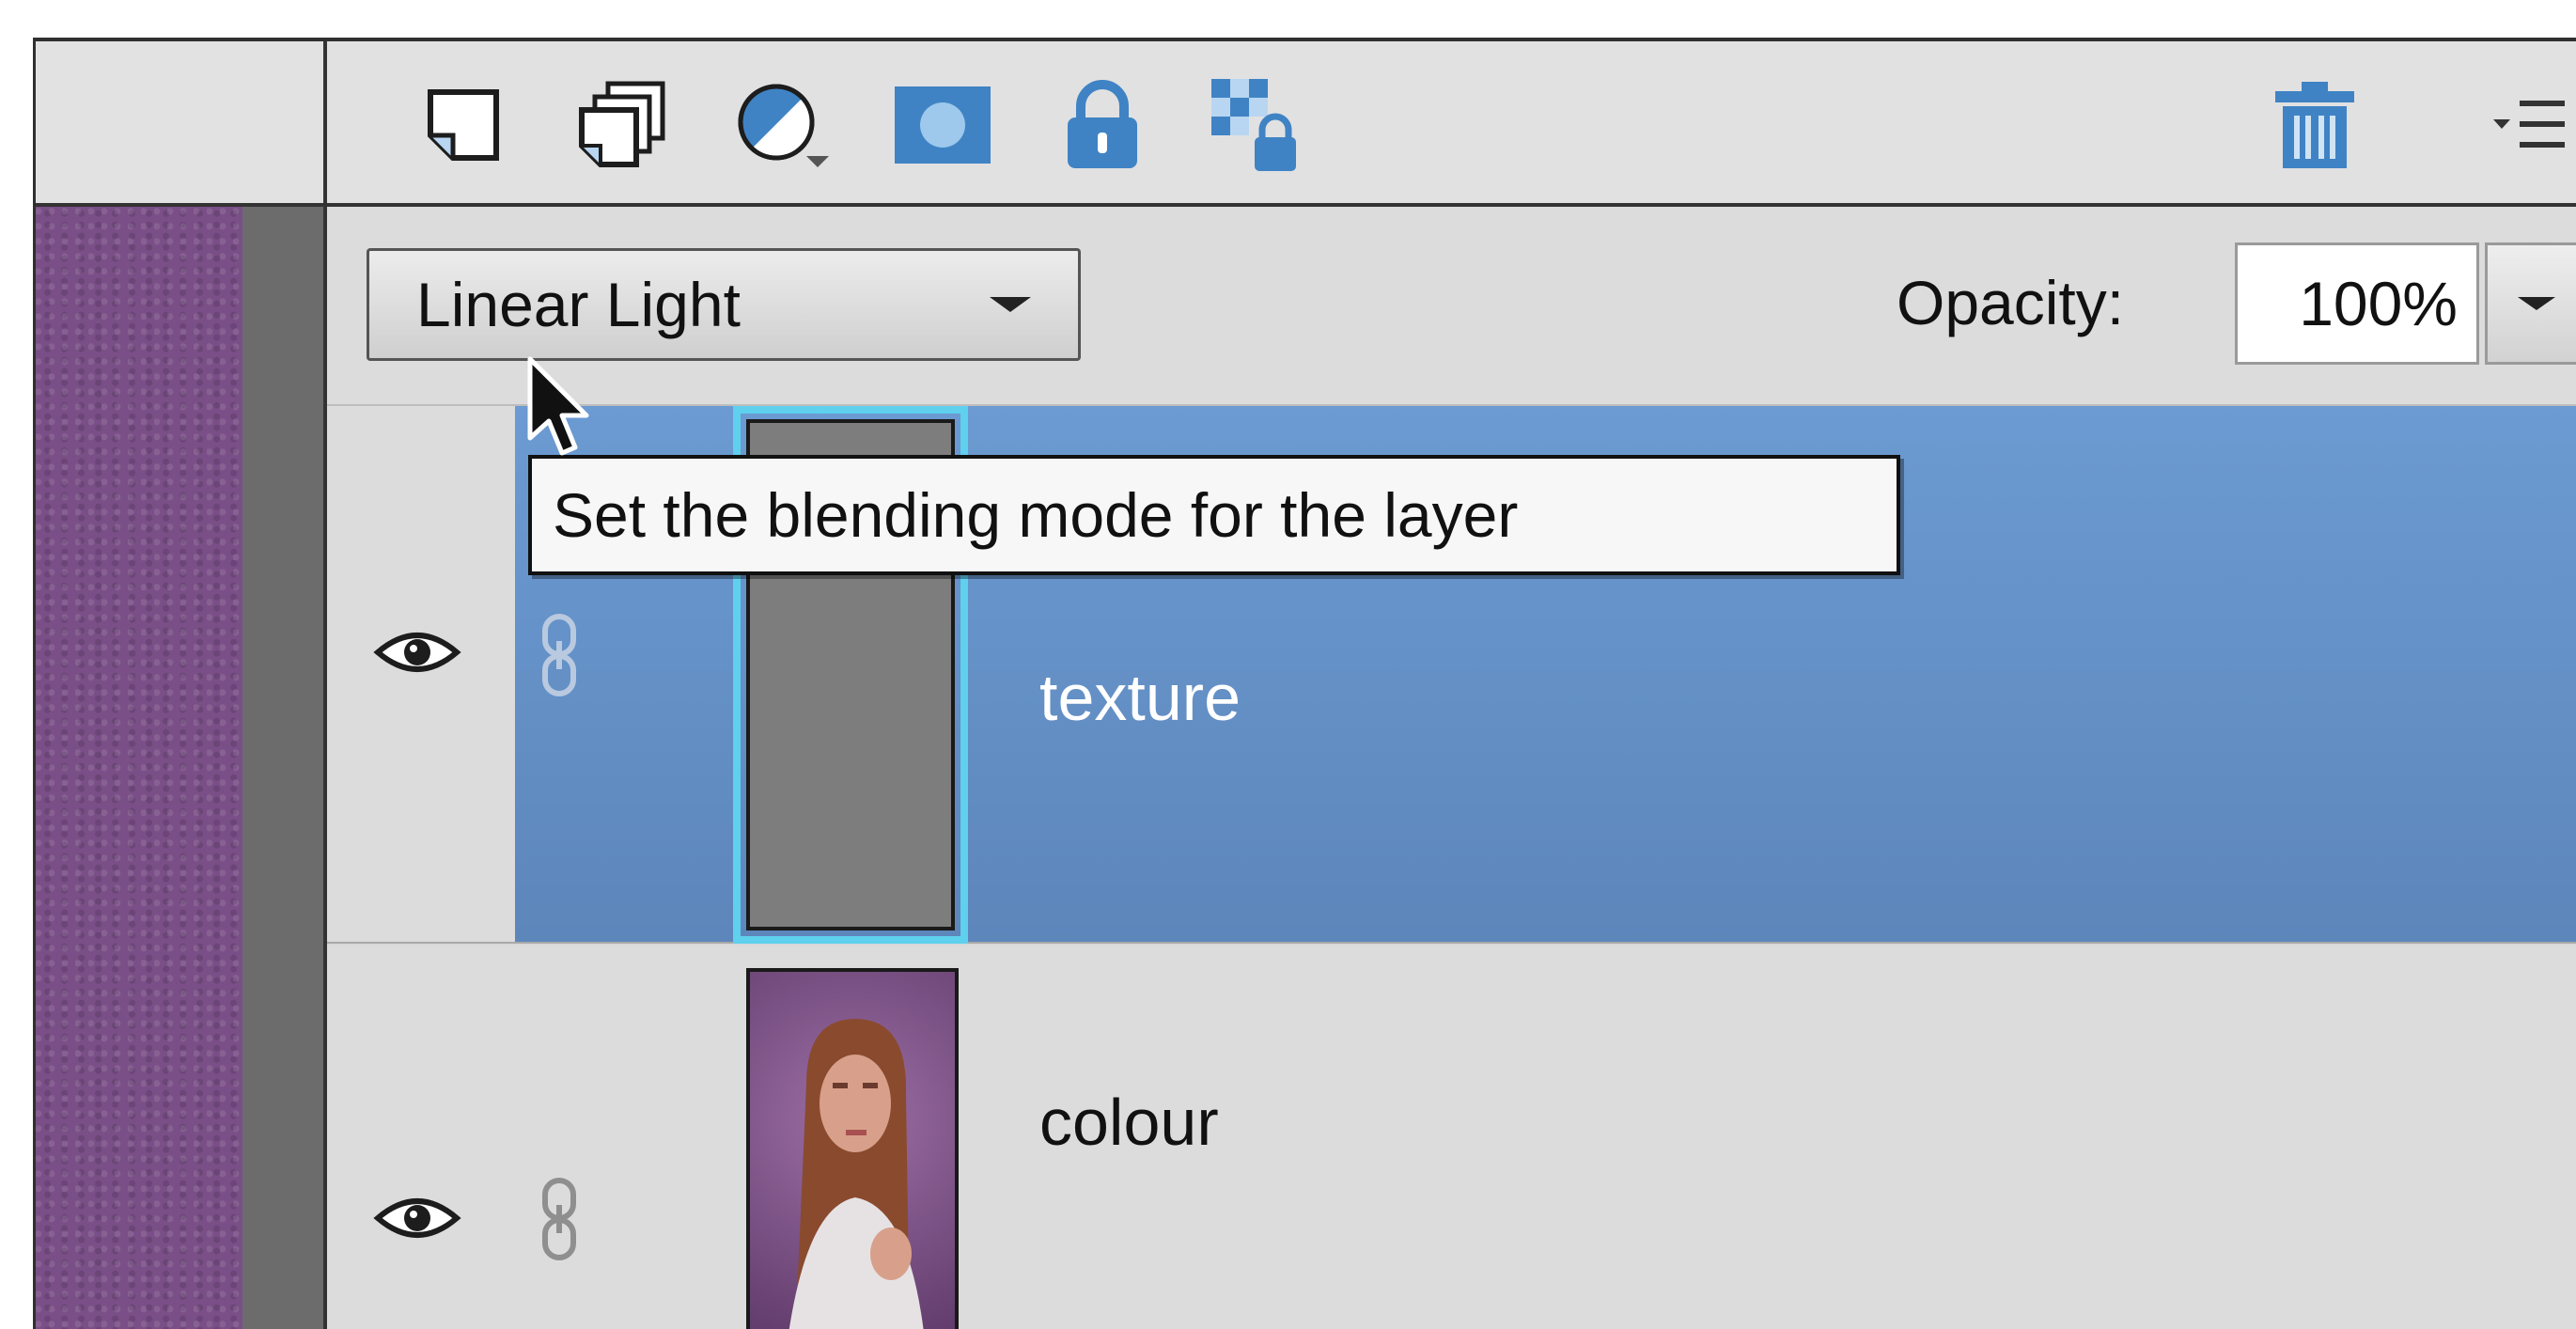 The width and height of the screenshot is (2576, 1329). I want to click on panel-menu-icon, so click(2528, 125).